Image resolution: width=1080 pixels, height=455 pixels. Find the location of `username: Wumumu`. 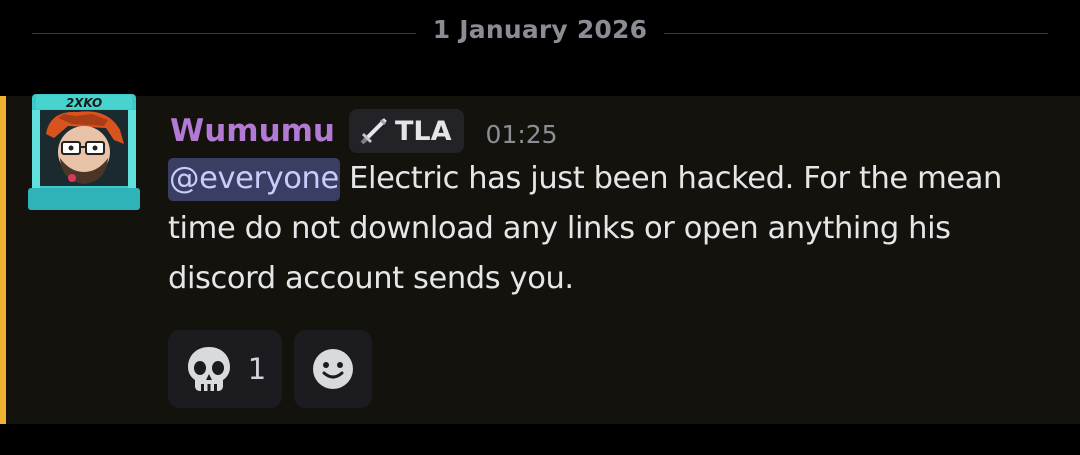

username: Wumumu is located at coordinates (252, 131).